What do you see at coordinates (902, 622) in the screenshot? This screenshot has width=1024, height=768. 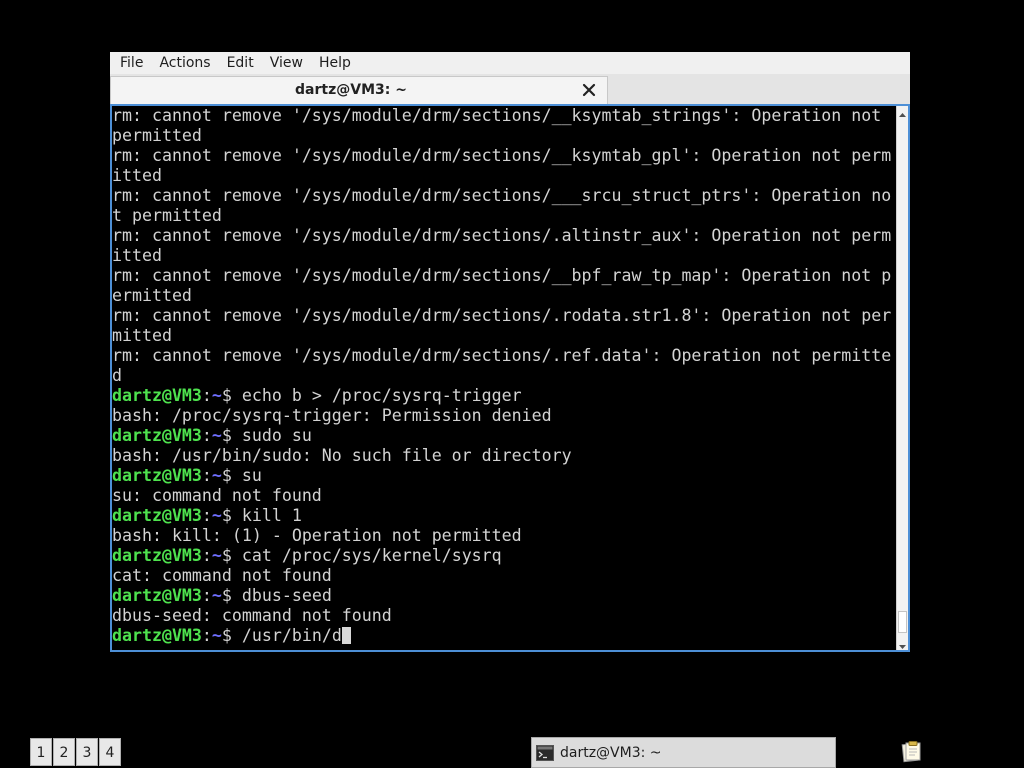 I see `scrollbar-thumb` at bounding box center [902, 622].